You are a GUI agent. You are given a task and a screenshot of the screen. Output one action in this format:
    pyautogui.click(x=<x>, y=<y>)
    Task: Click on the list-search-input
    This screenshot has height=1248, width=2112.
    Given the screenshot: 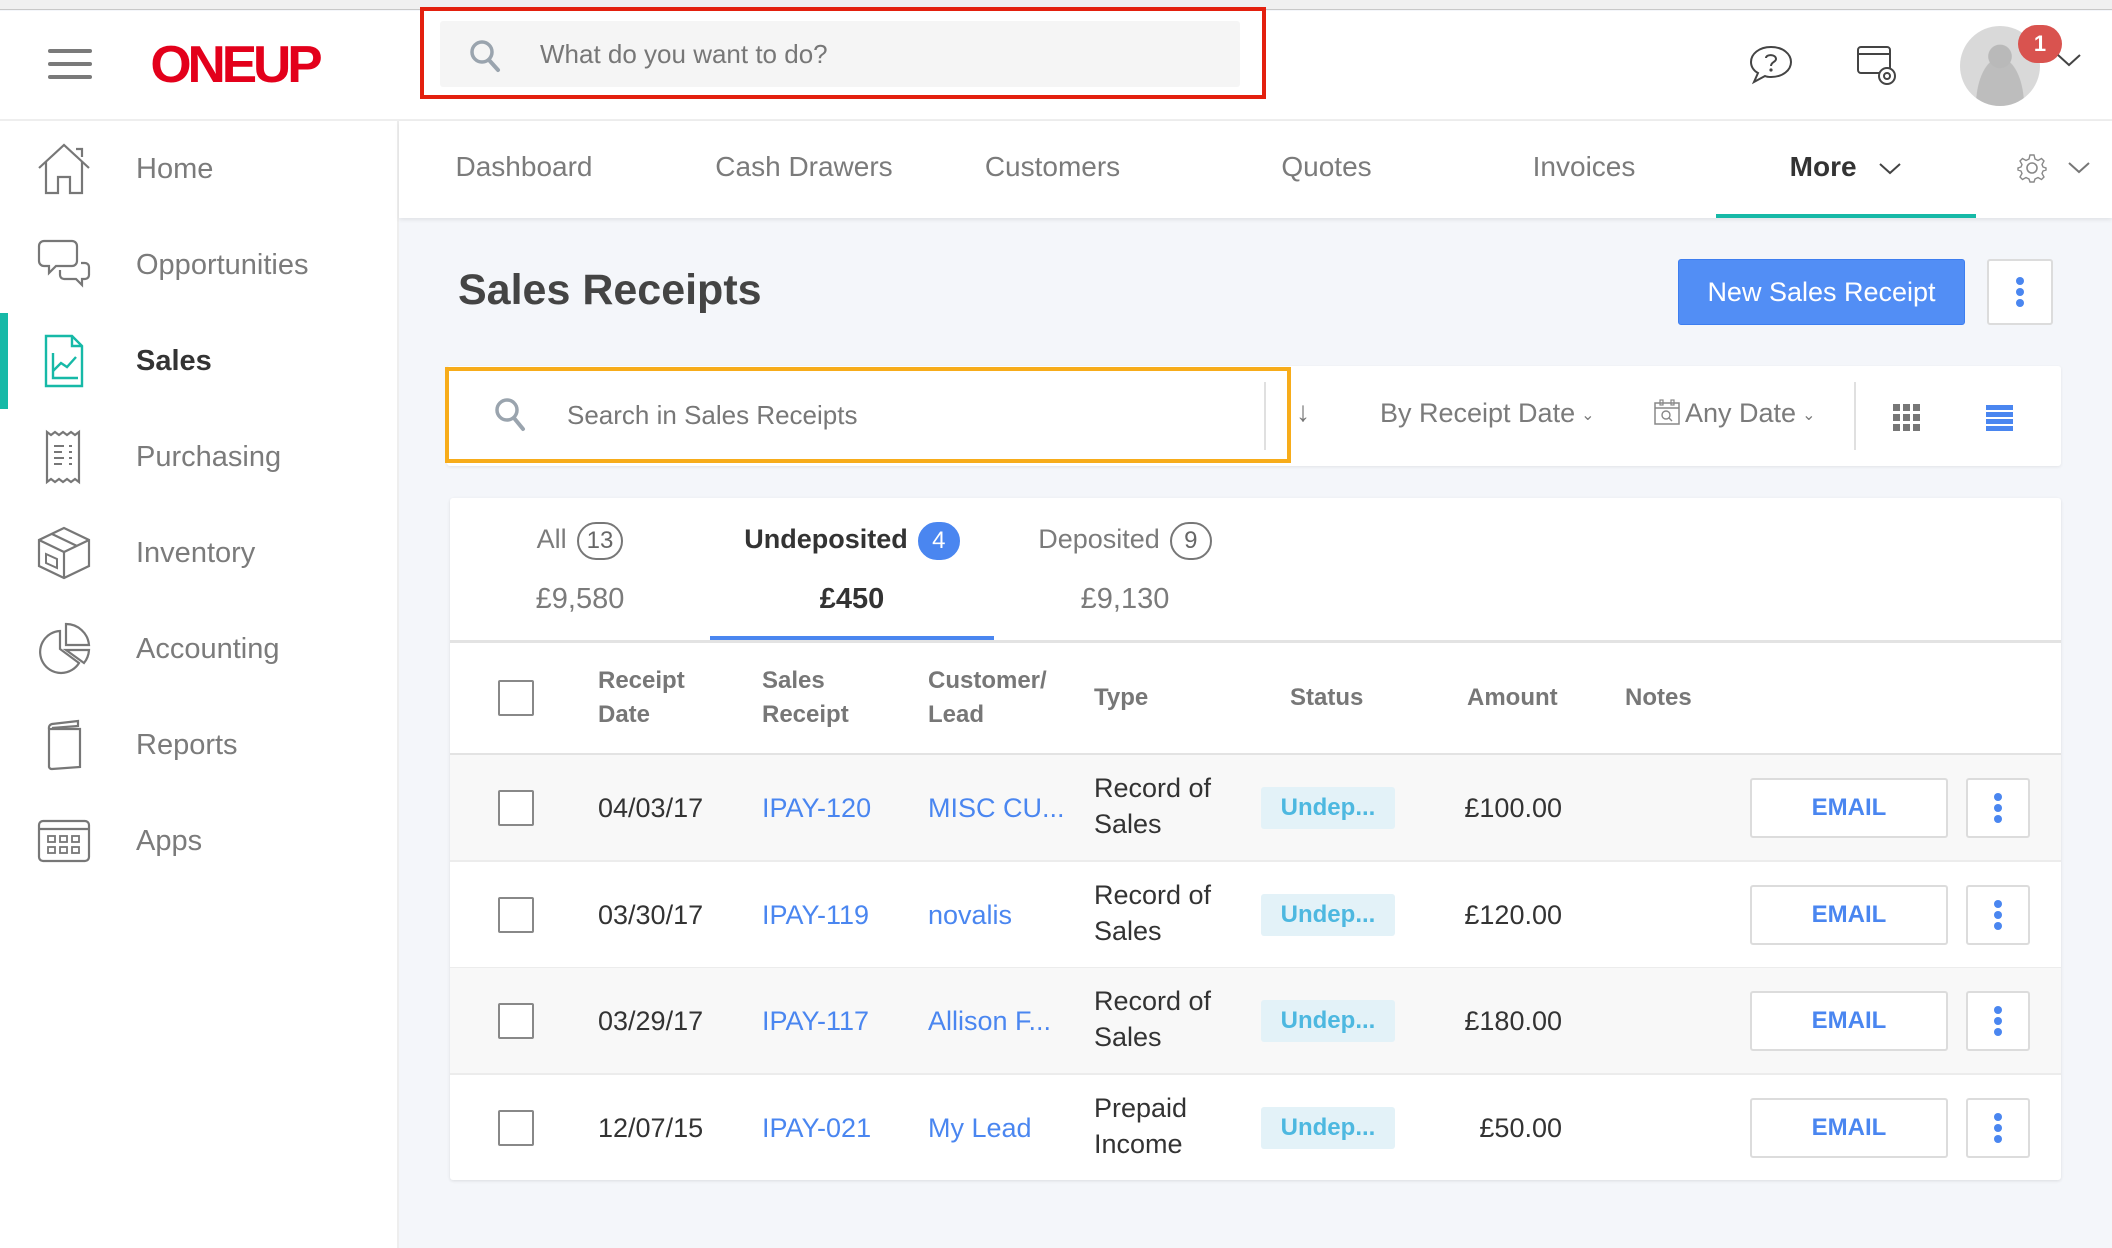 What is the action you would take?
    pyautogui.click(x=907, y=415)
    